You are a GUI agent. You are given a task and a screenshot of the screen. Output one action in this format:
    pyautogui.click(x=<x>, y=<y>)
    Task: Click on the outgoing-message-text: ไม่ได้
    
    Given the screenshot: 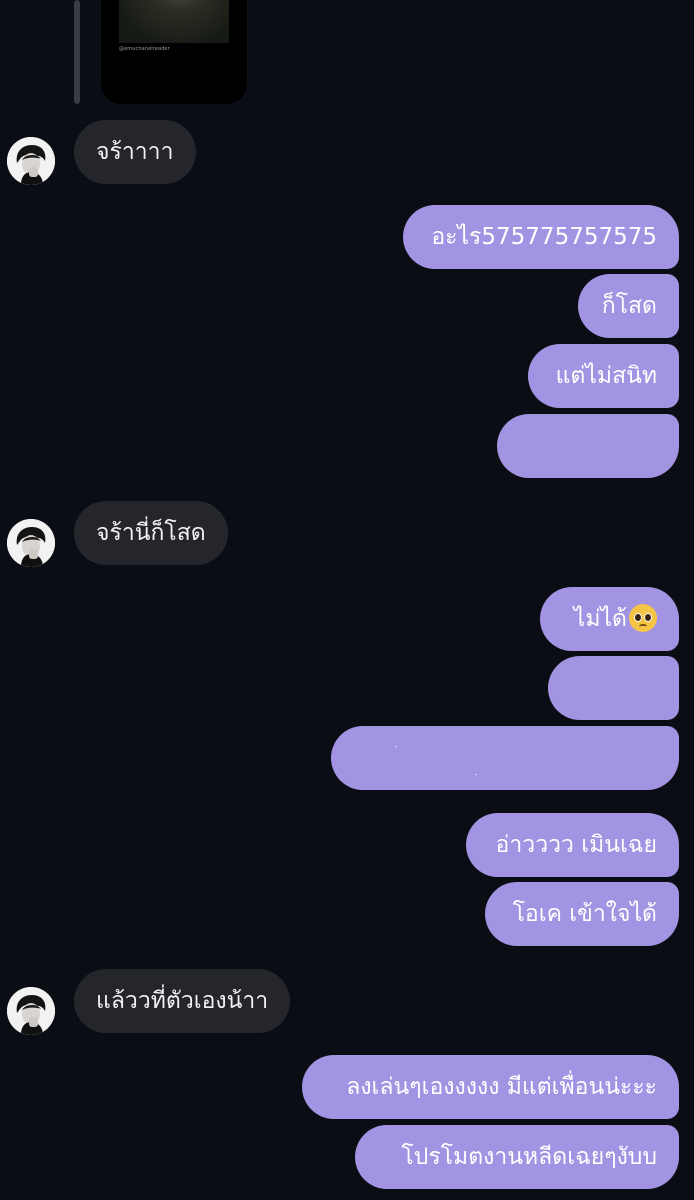 What is the action you would take?
    pyautogui.click(x=600, y=619)
    